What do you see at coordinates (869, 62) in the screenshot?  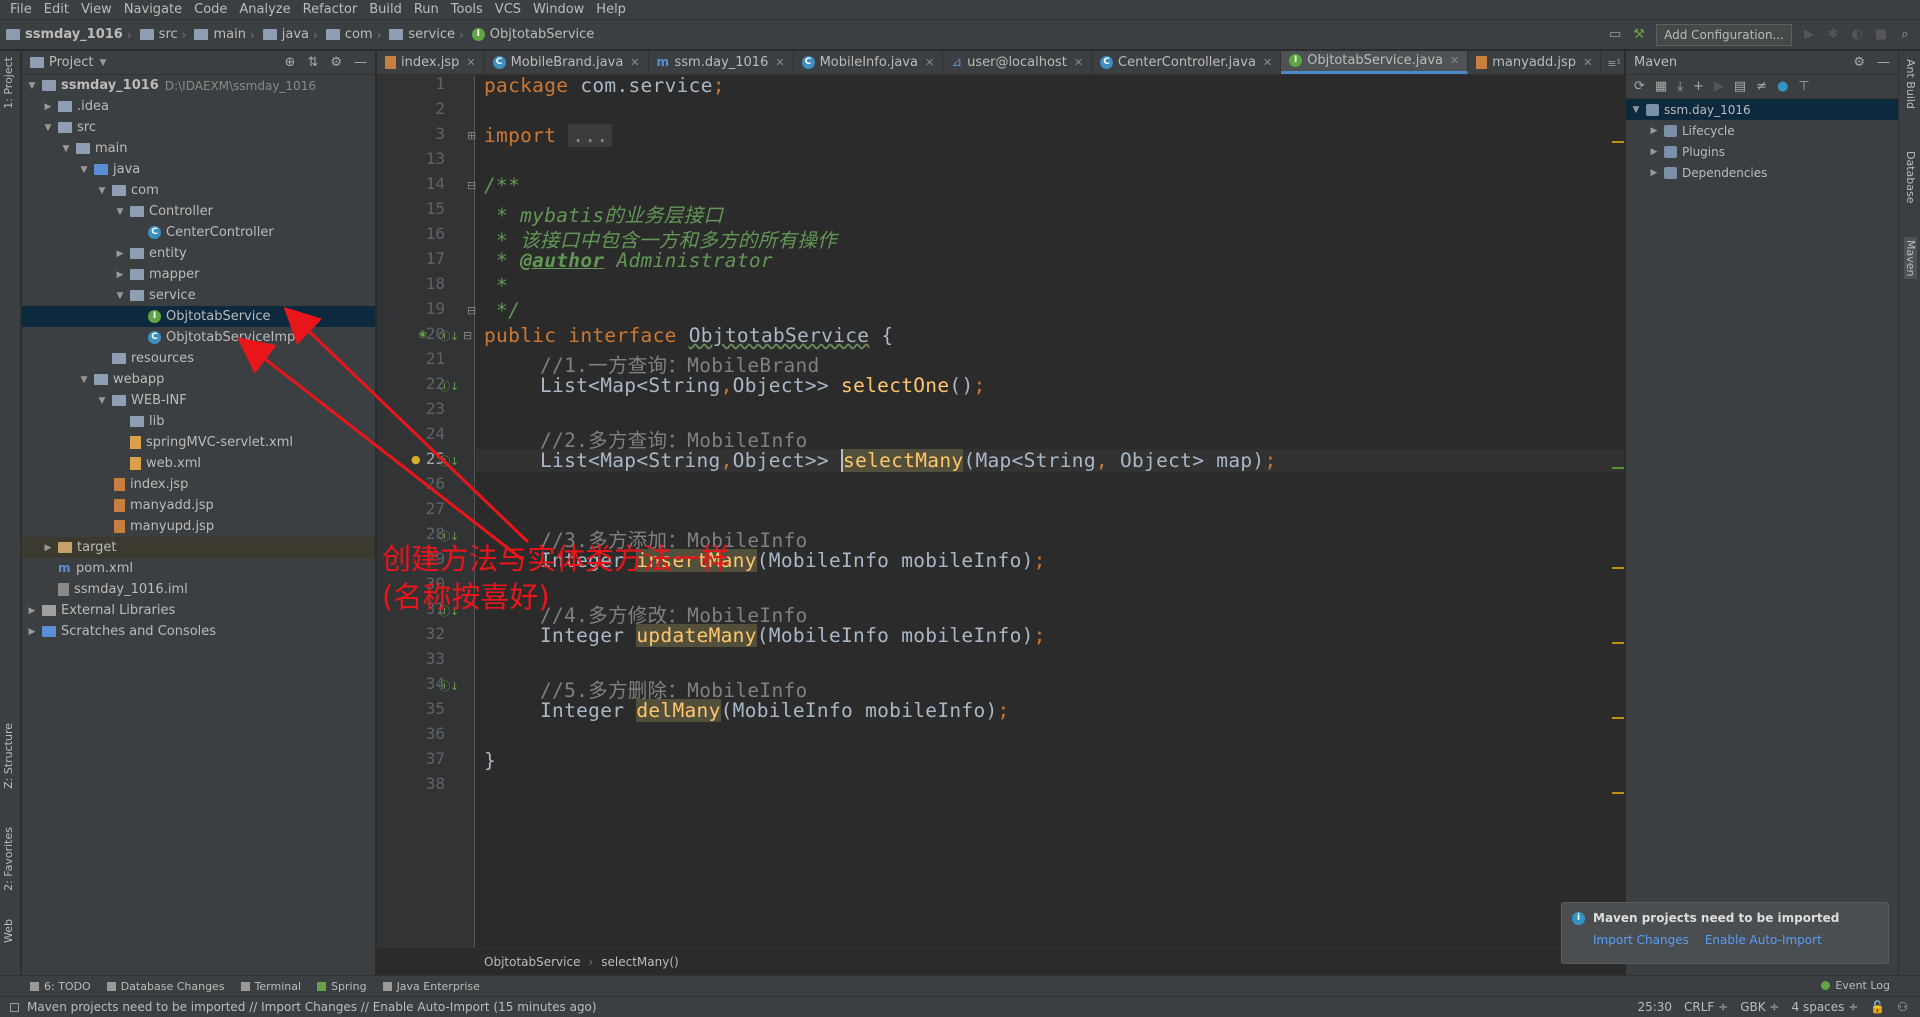 I see `tab-mobileinfo-java: C MobileInfo.java ✕` at bounding box center [869, 62].